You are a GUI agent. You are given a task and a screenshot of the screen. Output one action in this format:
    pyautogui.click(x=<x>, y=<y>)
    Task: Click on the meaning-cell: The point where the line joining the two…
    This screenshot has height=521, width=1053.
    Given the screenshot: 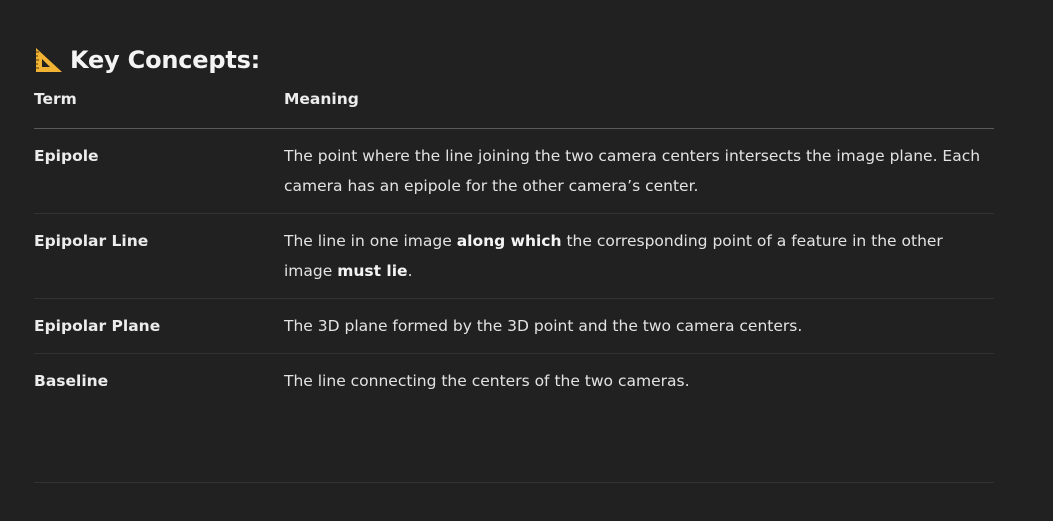 What is the action you would take?
    pyautogui.click(x=639, y=171)
    